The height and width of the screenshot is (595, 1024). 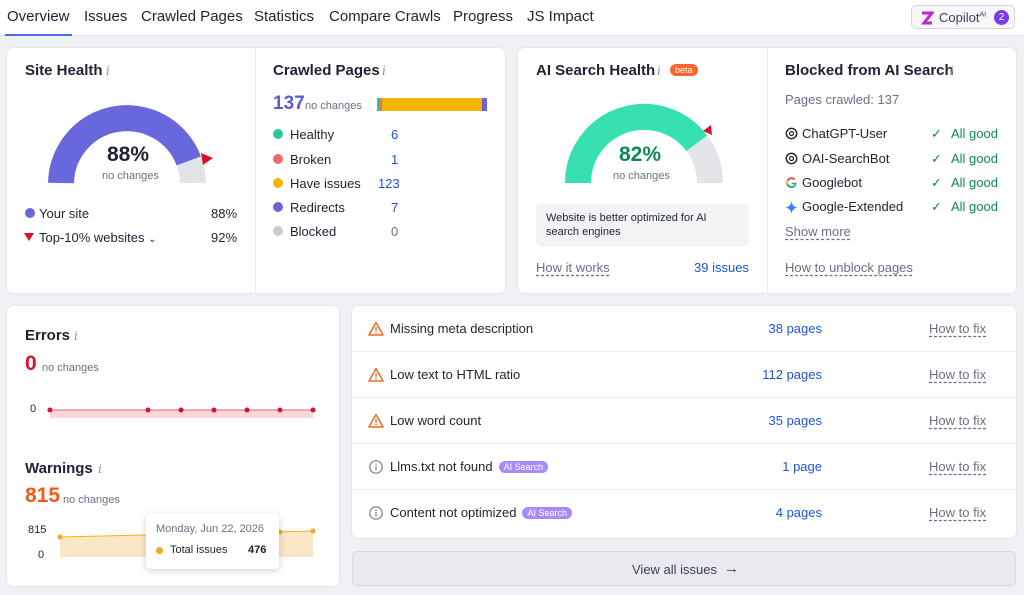 I want to click on how-it-works-link: How it works, so click(x=573, y=267).